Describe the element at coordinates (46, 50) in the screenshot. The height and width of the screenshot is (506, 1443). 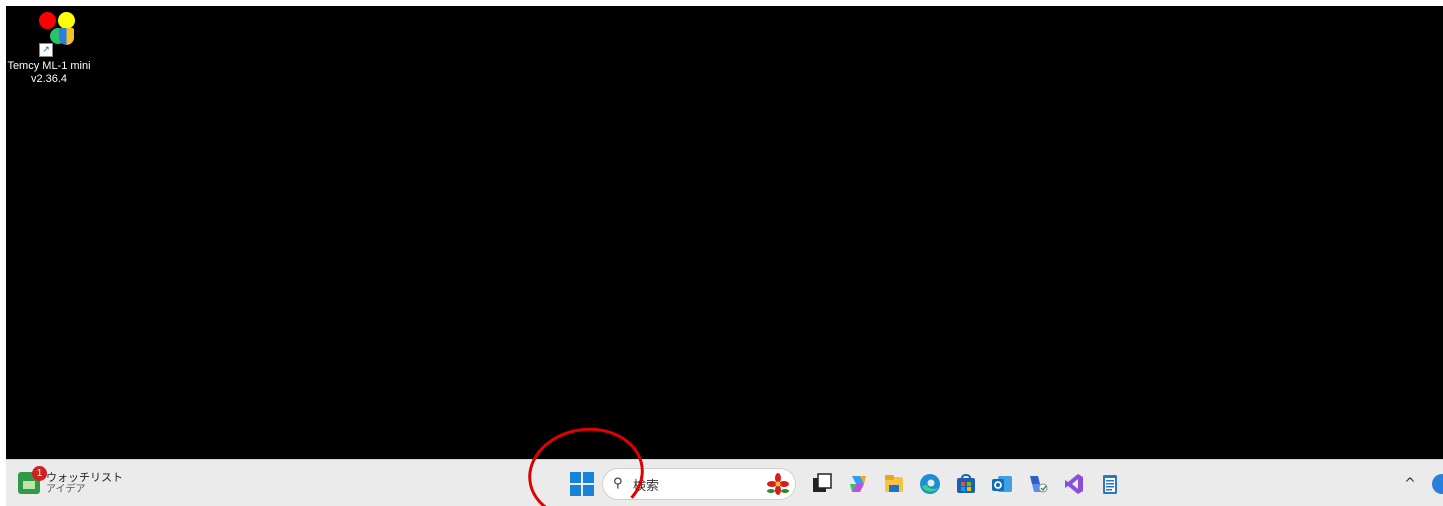
I see `shortcut-arrow-icon: ↗` at that location.